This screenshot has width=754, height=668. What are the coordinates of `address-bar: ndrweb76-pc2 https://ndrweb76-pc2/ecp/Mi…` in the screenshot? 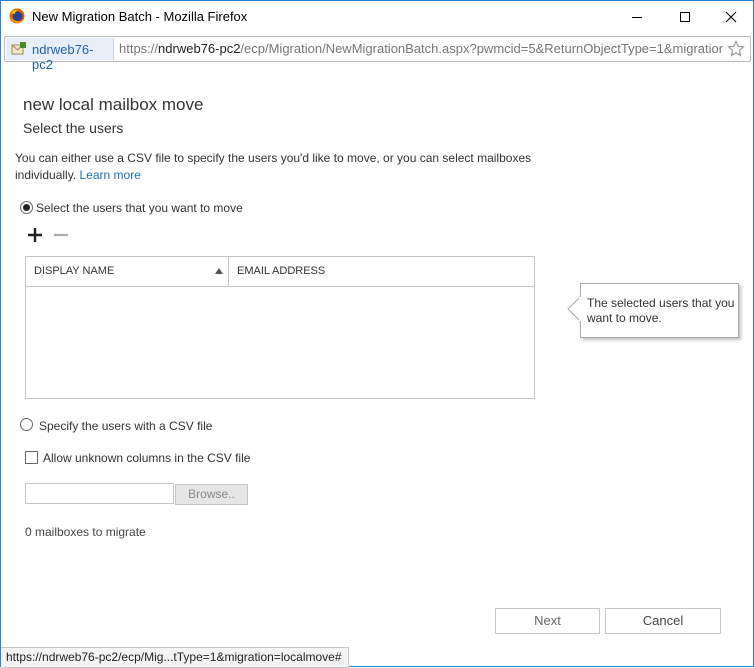 It's located at (377, 54).